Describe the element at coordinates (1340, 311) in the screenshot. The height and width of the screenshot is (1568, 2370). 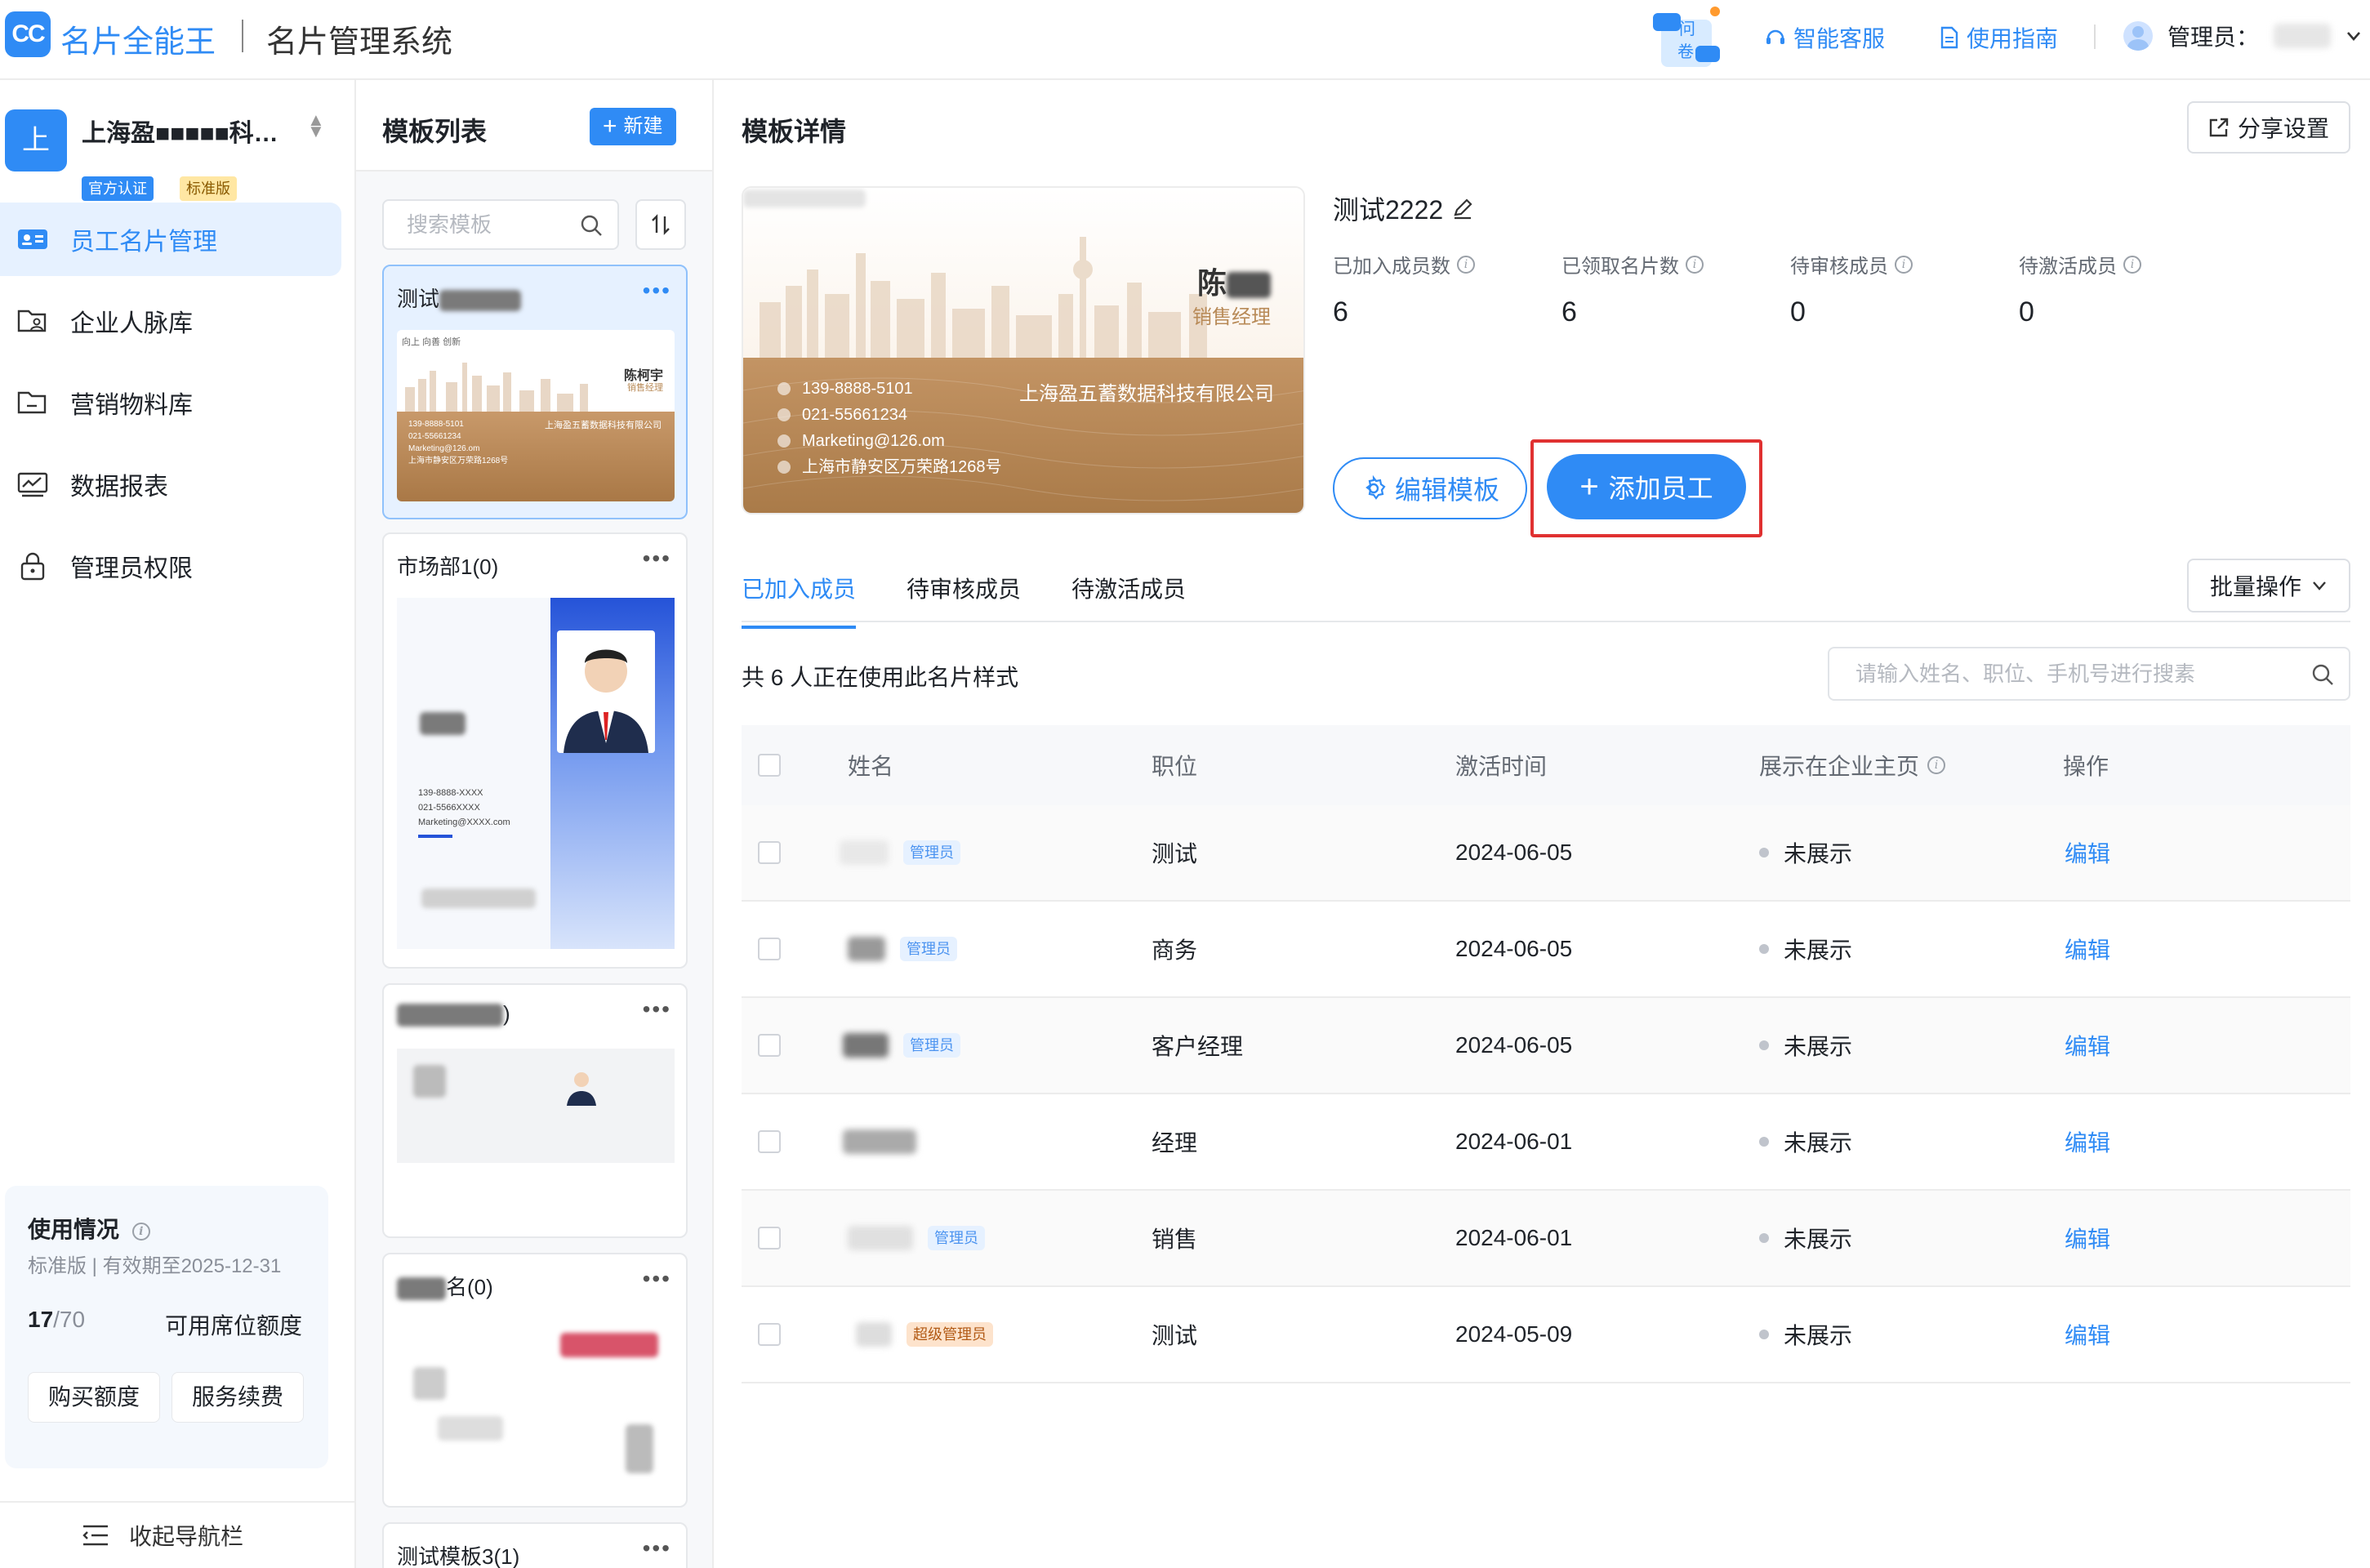
I see `stat-value: 6` at that location.